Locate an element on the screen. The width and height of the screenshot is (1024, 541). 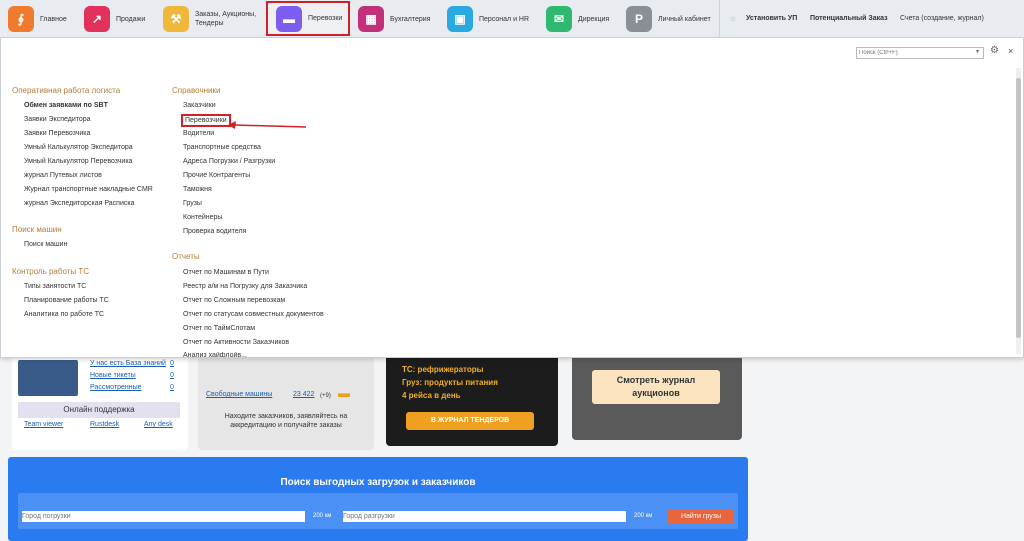
menu-item-report-complex: Отчет по Сложным перевозкам is located at coordinates (234, 300).